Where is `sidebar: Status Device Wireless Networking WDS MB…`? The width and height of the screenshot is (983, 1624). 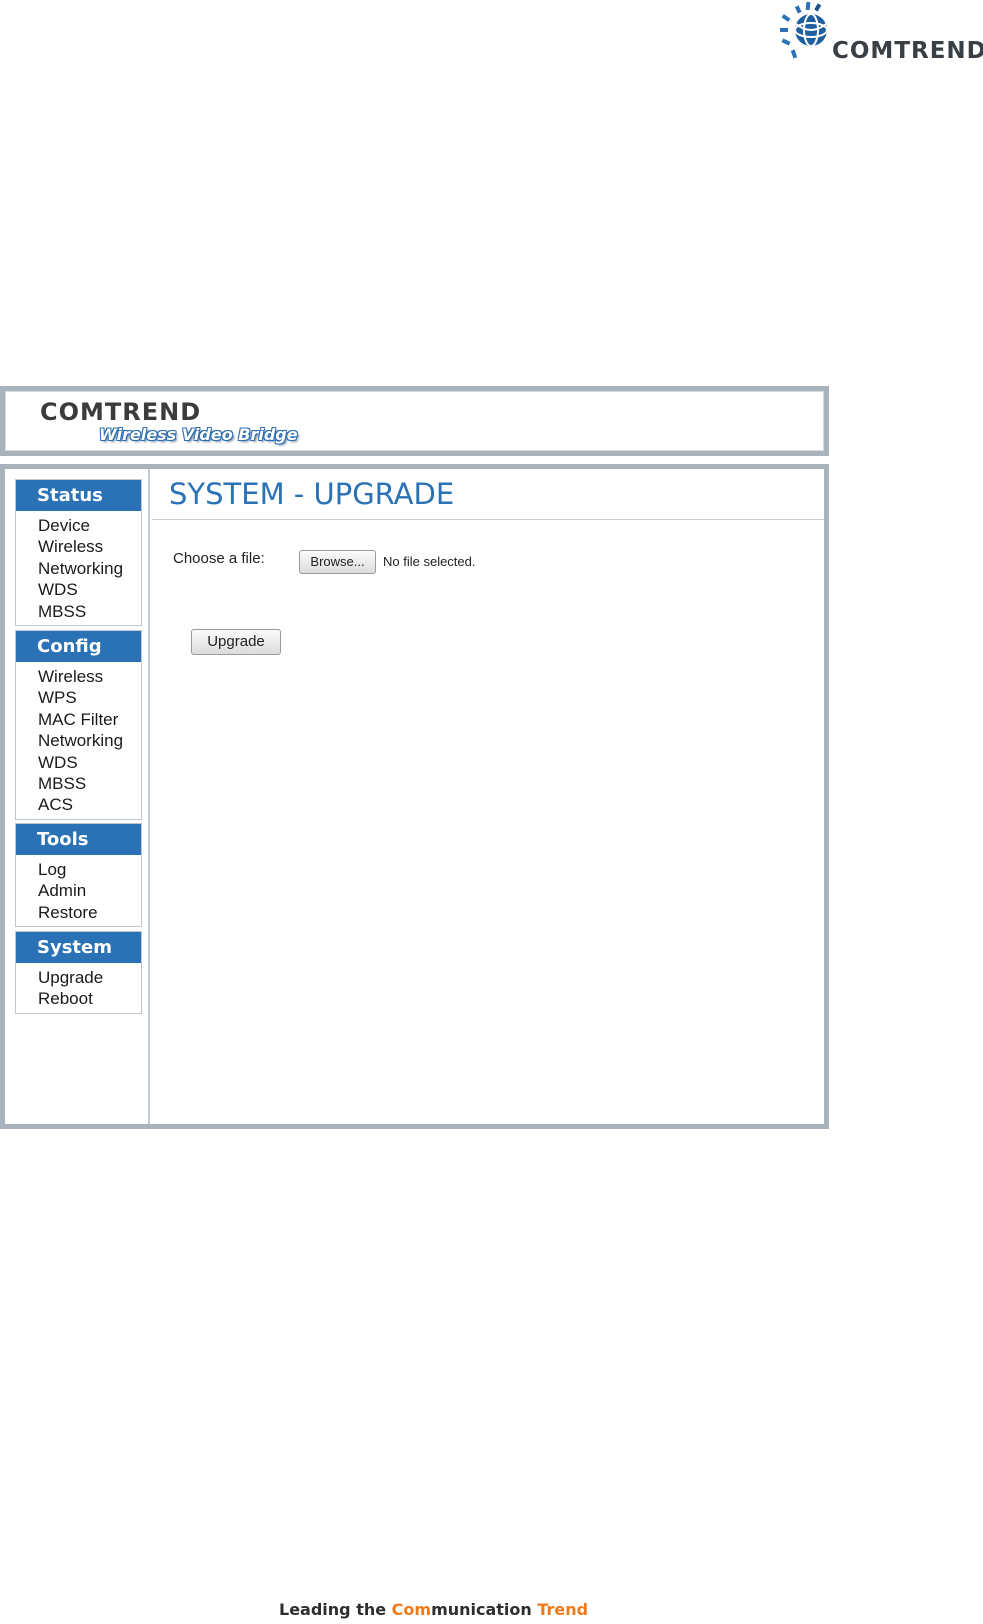
sidebar: Status Device Wireless Networking WDS MB… is located at coordinates (77, 796).